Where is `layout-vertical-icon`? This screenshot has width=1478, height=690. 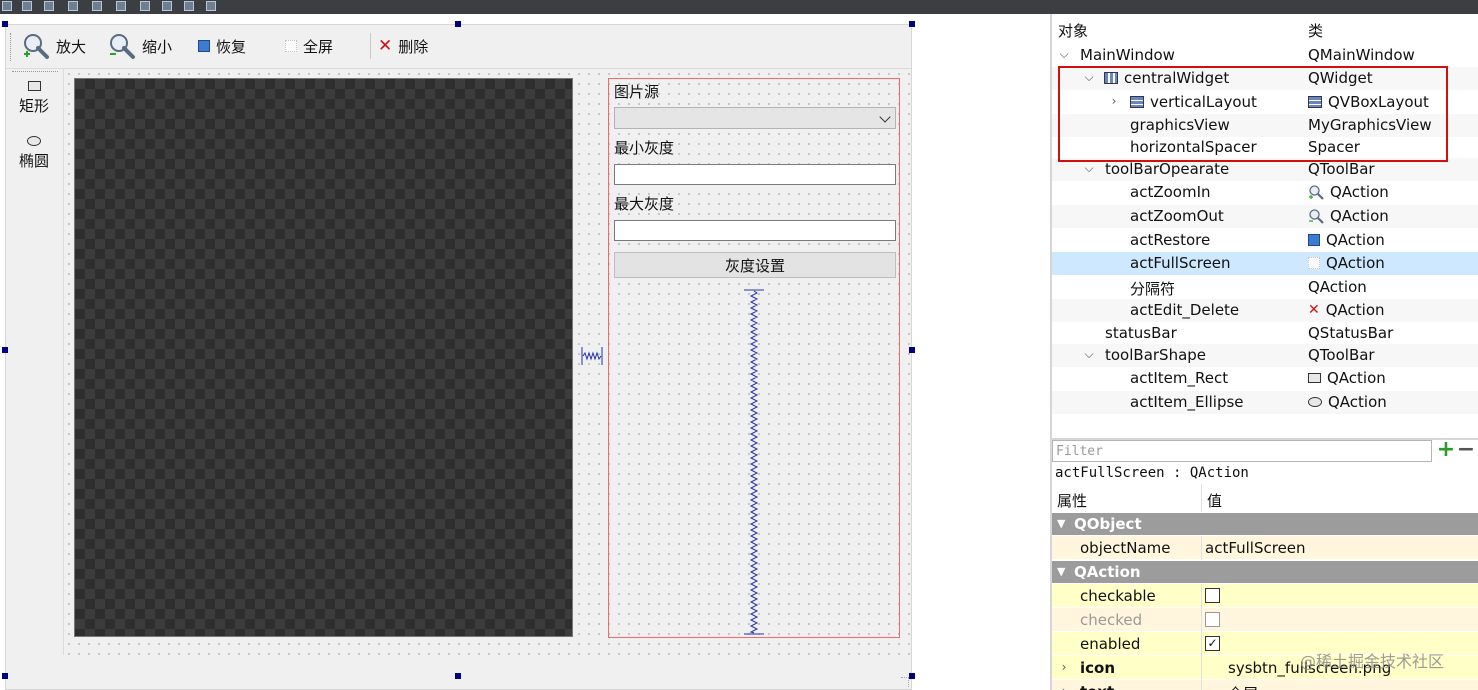
layout-vertical-icon is located at coordinates (73, 6).